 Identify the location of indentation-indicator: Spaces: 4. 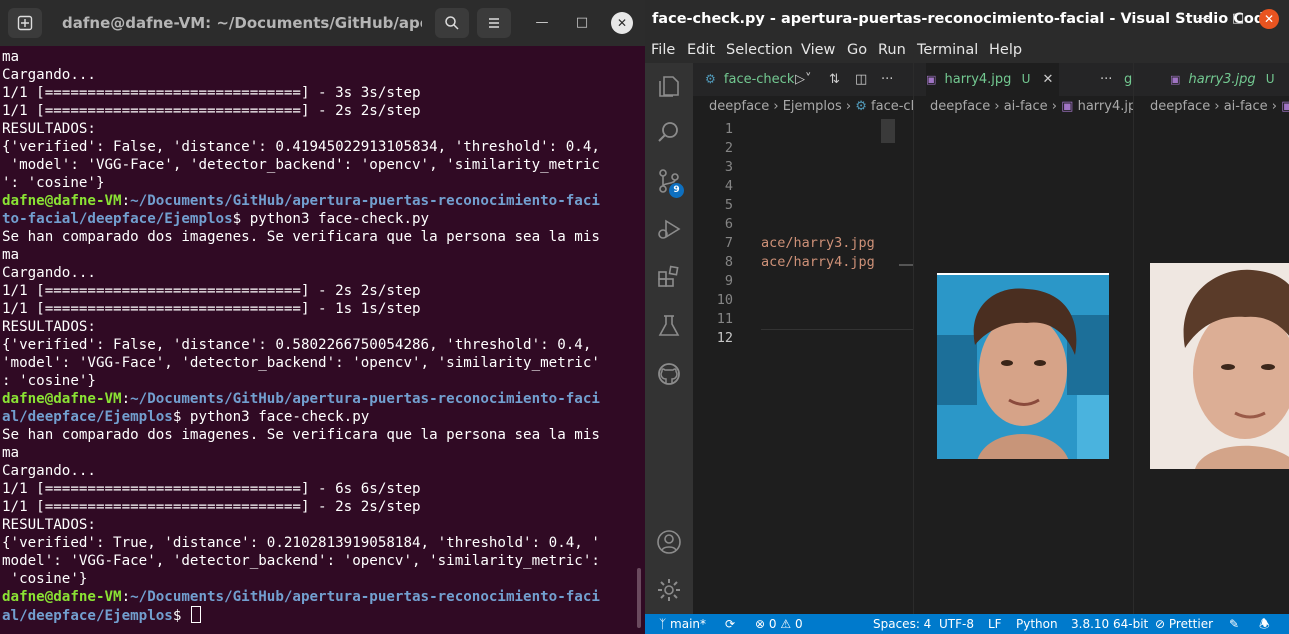
(902, 624).